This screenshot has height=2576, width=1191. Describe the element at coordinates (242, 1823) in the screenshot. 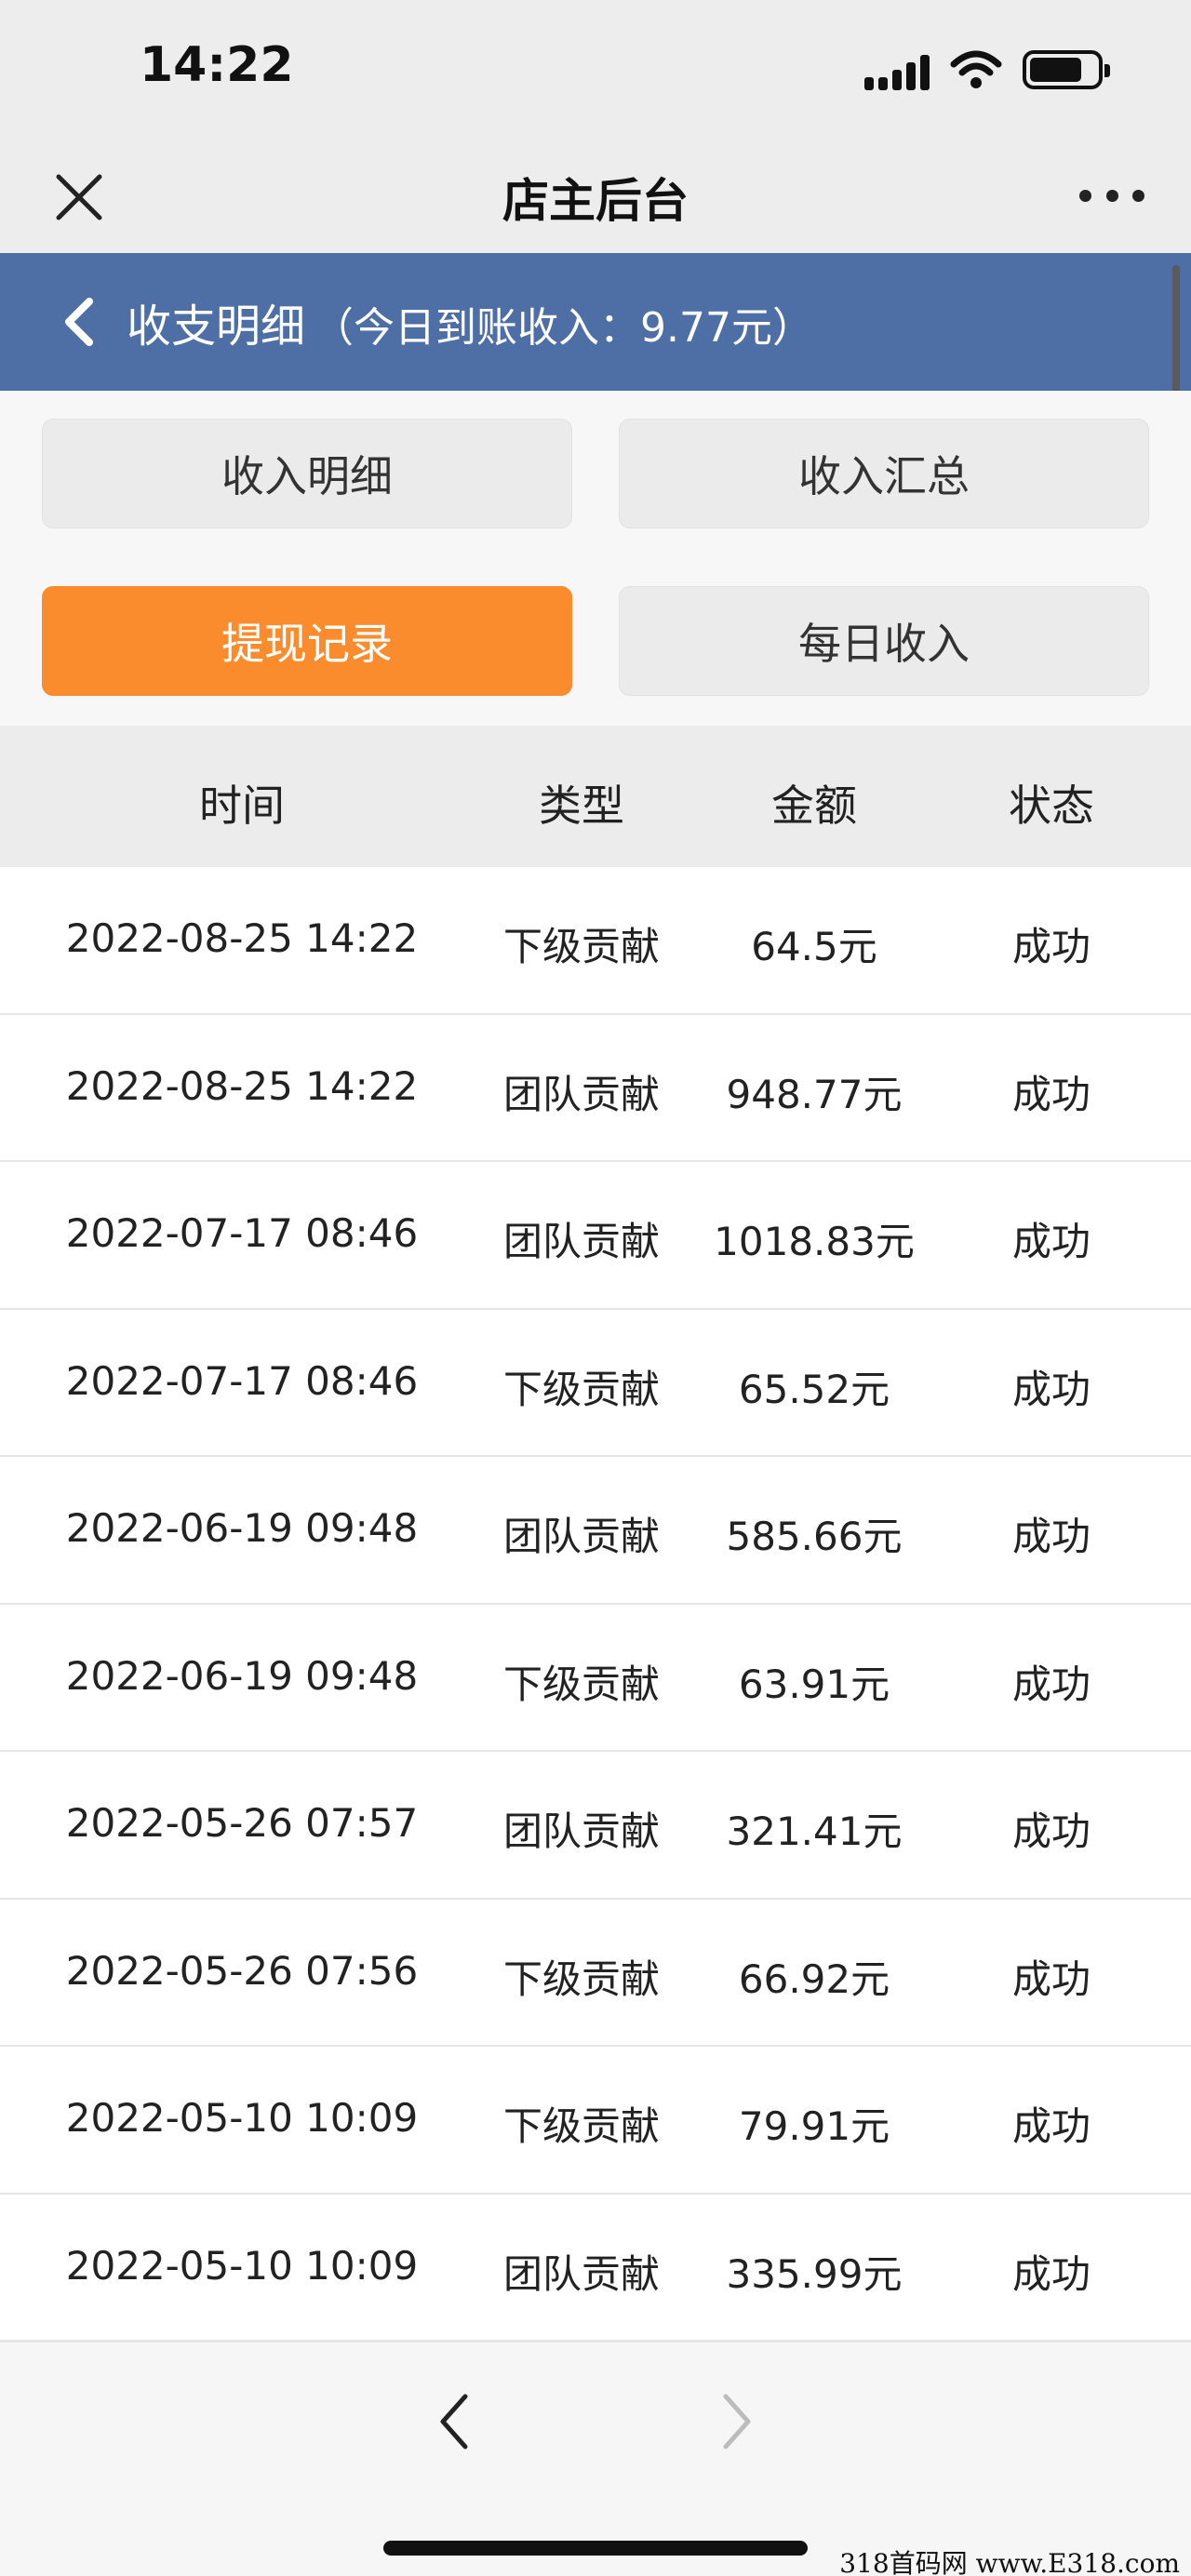

I see `cell-time: 2022-05-26 07:57` at that location.